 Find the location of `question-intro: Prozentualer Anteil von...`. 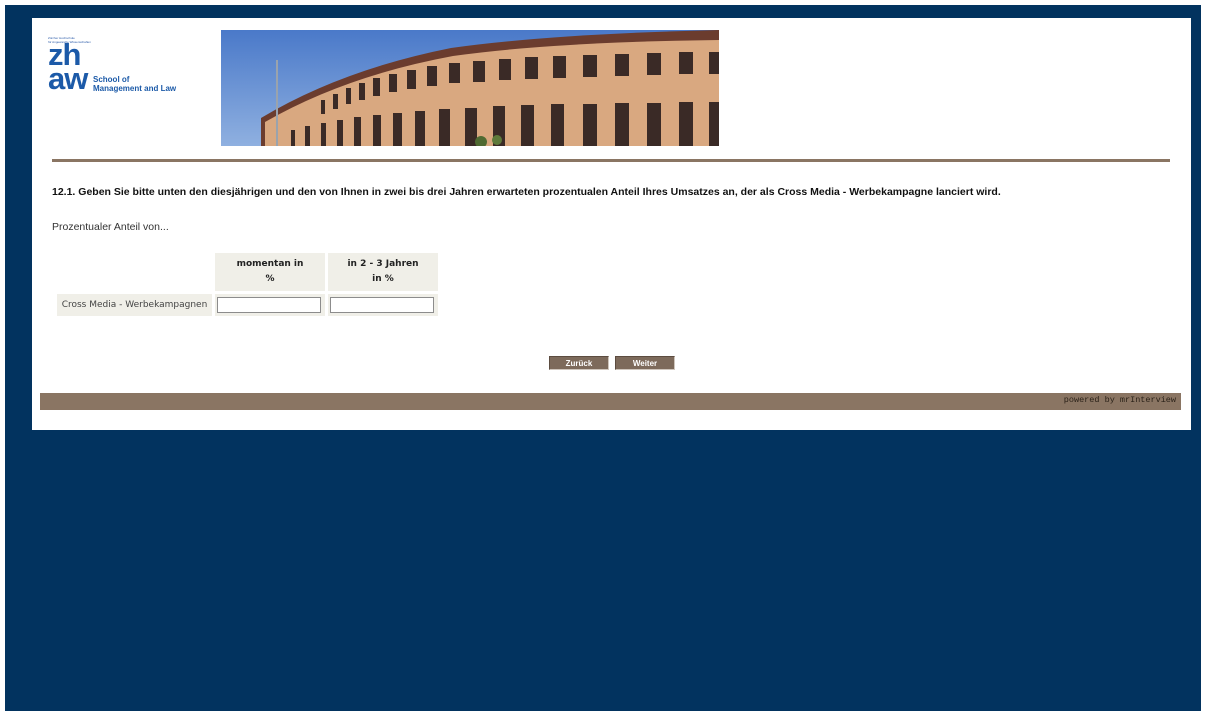

question-intro: Prozentualer Anteil von... is located at coordinates (110, 227).